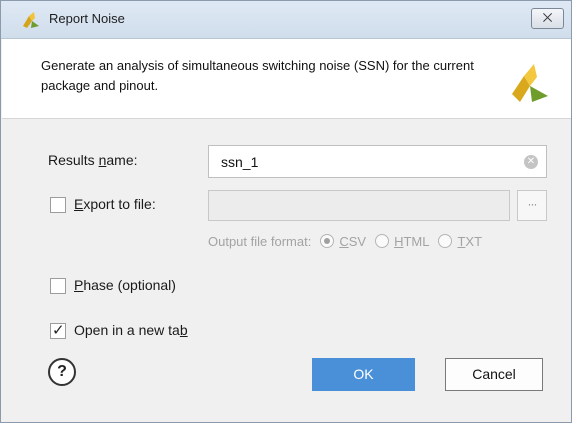 This screenshot has height=423, width=572. I want to click on title-bar: Report Noise ⨉, so click(286, 20).